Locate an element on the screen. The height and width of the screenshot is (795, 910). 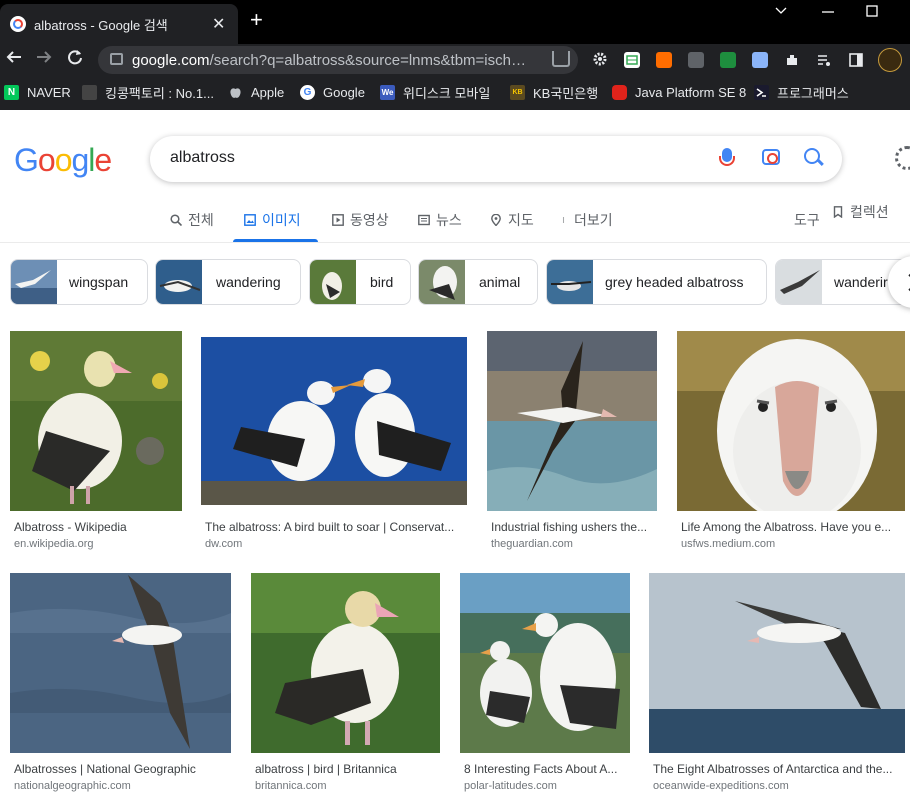
info-extension-icon is located at coordinates (696, 60).